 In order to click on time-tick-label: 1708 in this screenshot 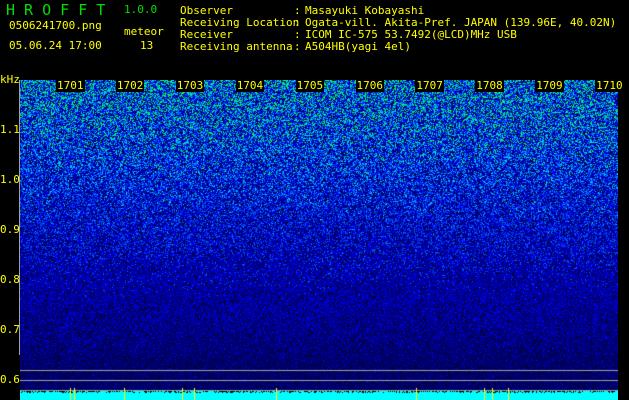, I will do `click(489, 85)`.